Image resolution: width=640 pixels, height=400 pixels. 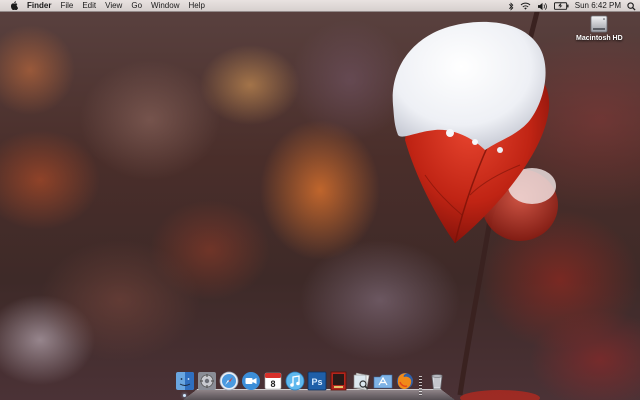 What do you see at coordinates (598, 6) in the screenshot?
I see `menu-bar-clock: Sun 6:42 PM` at bounding box center [598, 6].